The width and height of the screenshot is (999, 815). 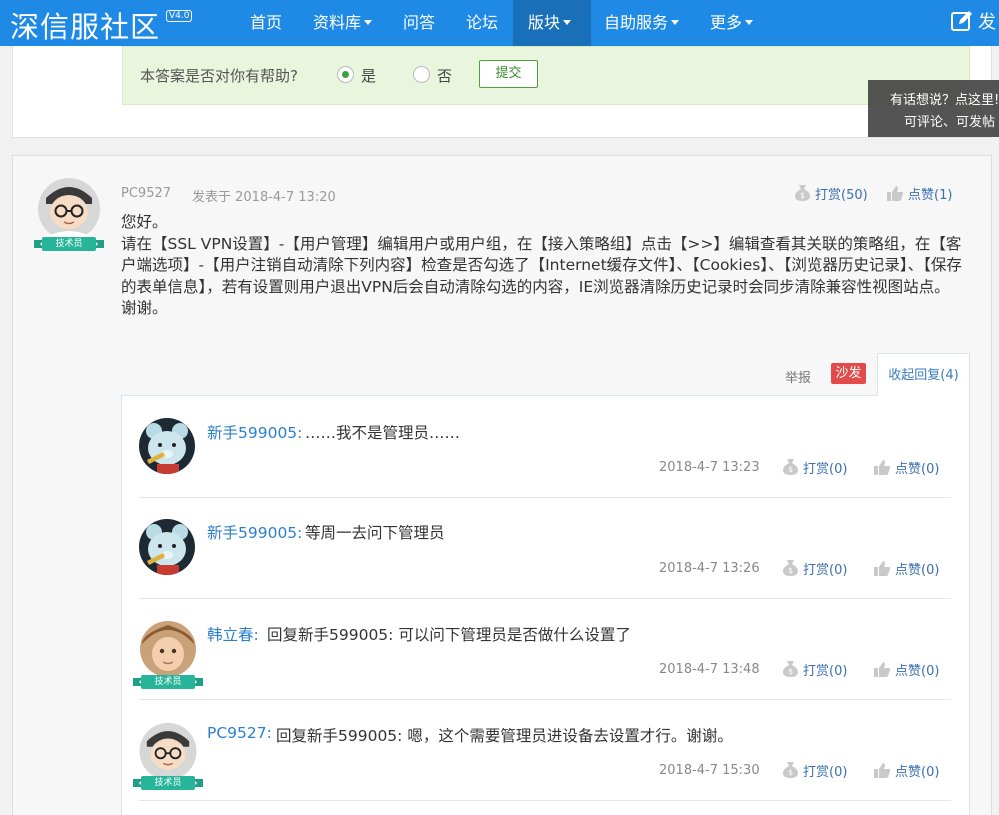 I want to click on helpful-box: 本答案是否对你有帮助? 是 否 提交, so click(x=546, y=75).